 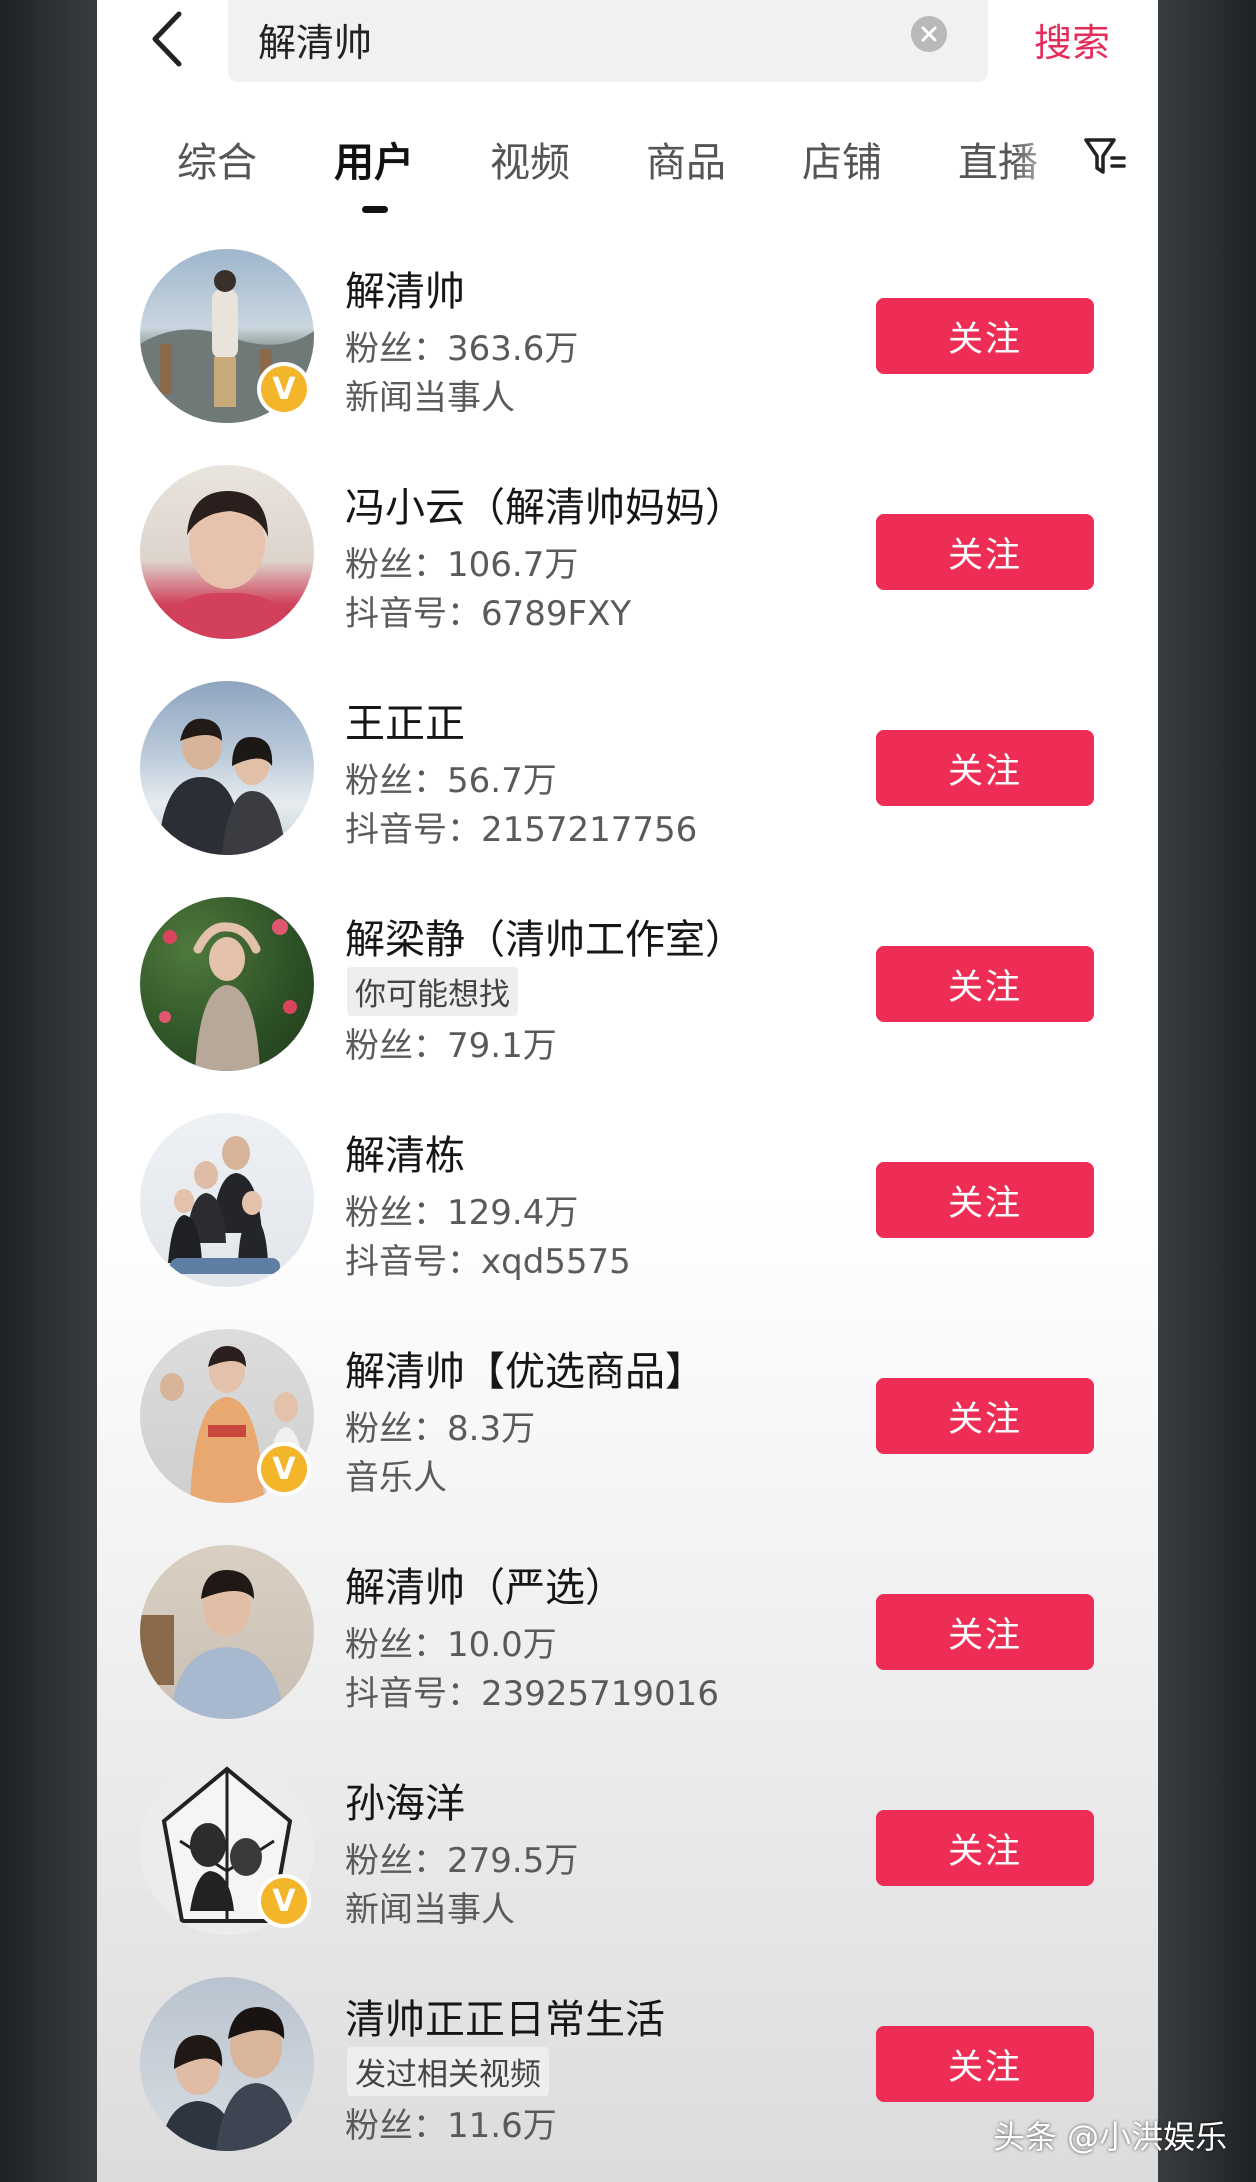 I want to click on user-row: 解清栋 粉丝：129.4万 抖音号：xqd5575 关注, so click(x=627, y=1217).